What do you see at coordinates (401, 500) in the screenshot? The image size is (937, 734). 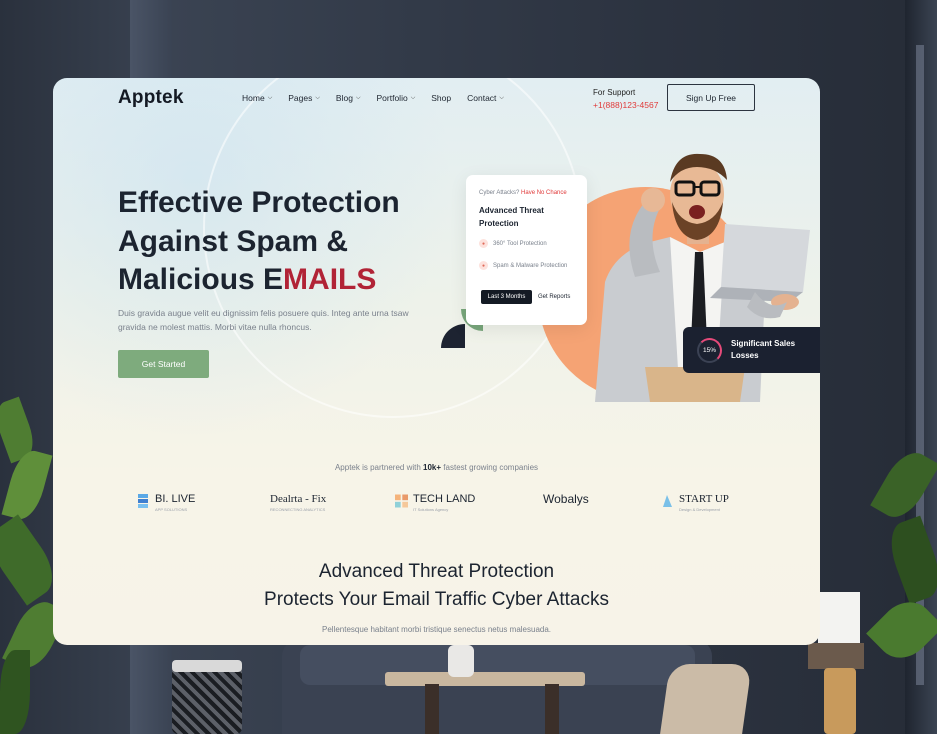 I see `techland-logo-icon` at bounding box center [401, 500].